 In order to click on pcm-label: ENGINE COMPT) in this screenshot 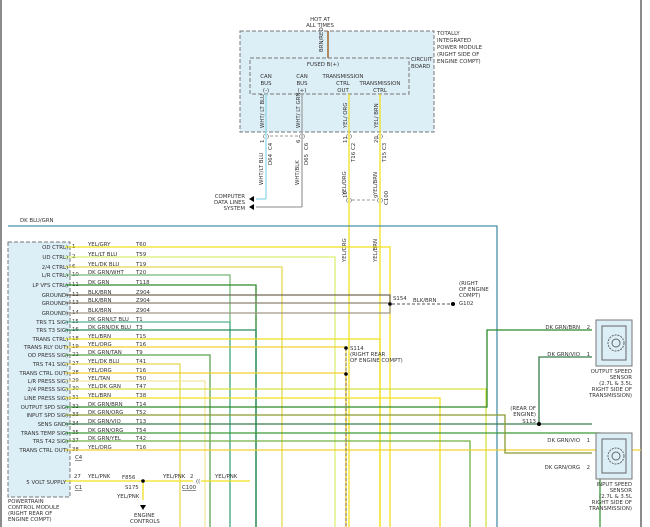, I will do `click(30, 520)`.